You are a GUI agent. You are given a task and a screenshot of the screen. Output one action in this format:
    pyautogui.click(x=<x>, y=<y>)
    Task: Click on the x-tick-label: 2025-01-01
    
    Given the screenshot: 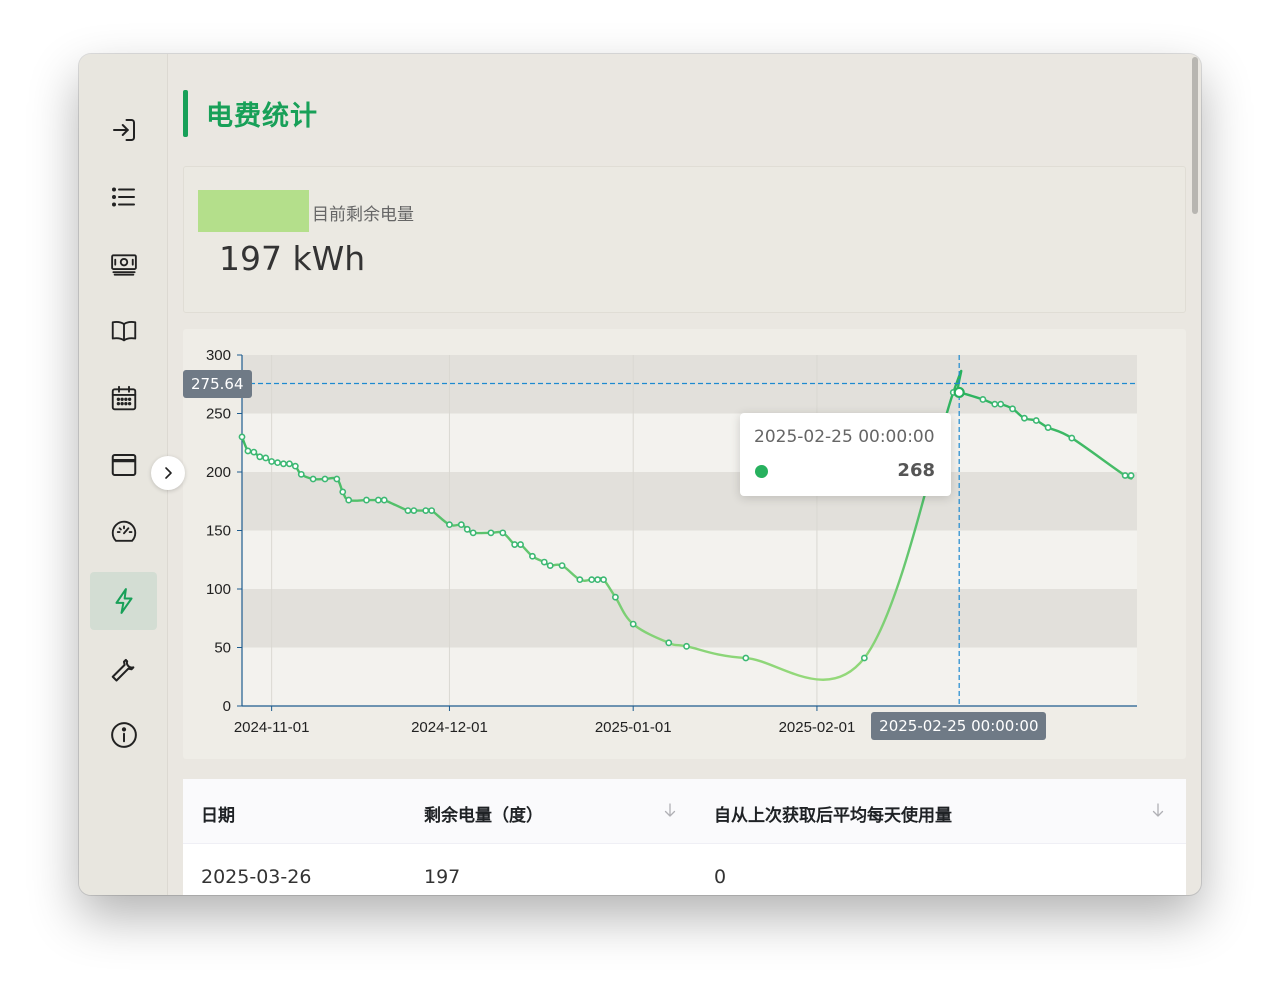 What is the action you would take?
    pyautogui.click(x=633, y=727)
    